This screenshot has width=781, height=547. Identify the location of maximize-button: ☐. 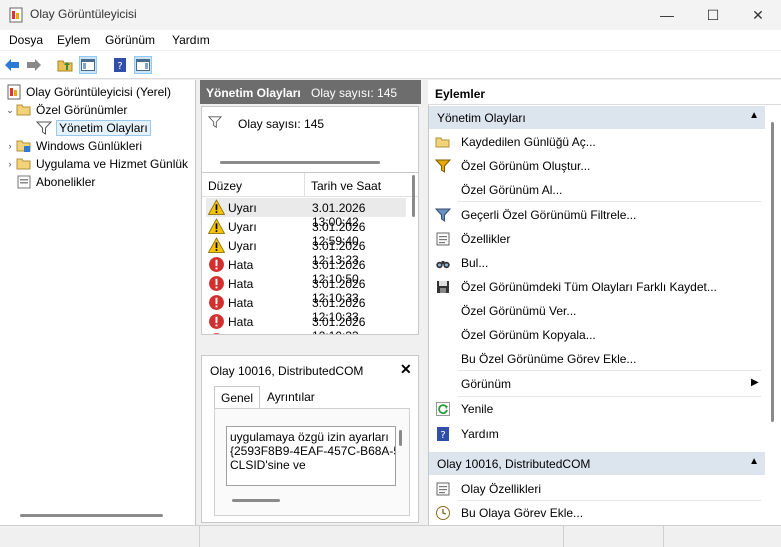
(713, 15).